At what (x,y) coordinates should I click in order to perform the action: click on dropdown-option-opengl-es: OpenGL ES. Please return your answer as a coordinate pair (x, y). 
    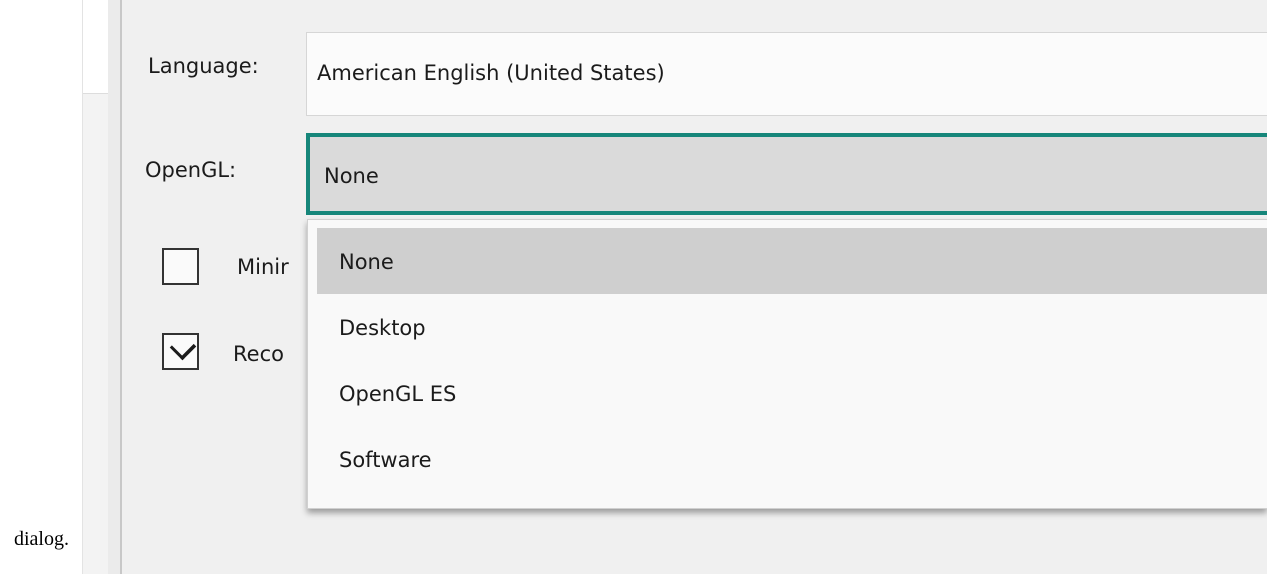
    Looking at the image, I should click on (792, 393).